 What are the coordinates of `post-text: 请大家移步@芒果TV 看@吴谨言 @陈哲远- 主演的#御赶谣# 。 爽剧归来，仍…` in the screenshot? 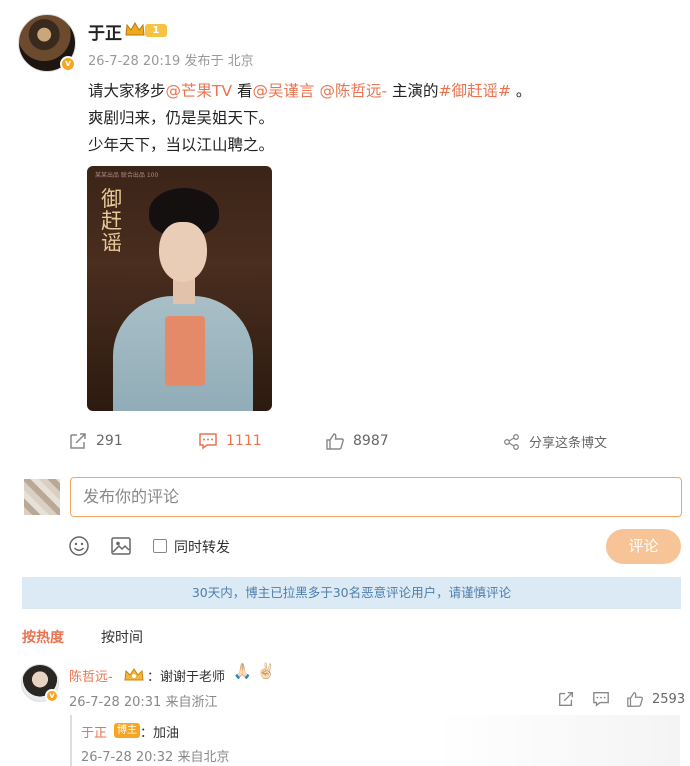 It's located at (383, 118).